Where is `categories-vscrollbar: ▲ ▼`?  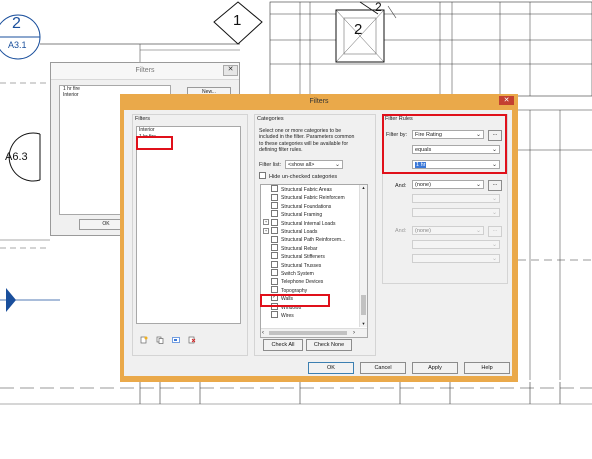
categories-vscrollbar: ▲ ▼ is located at coordinates (363, 256).